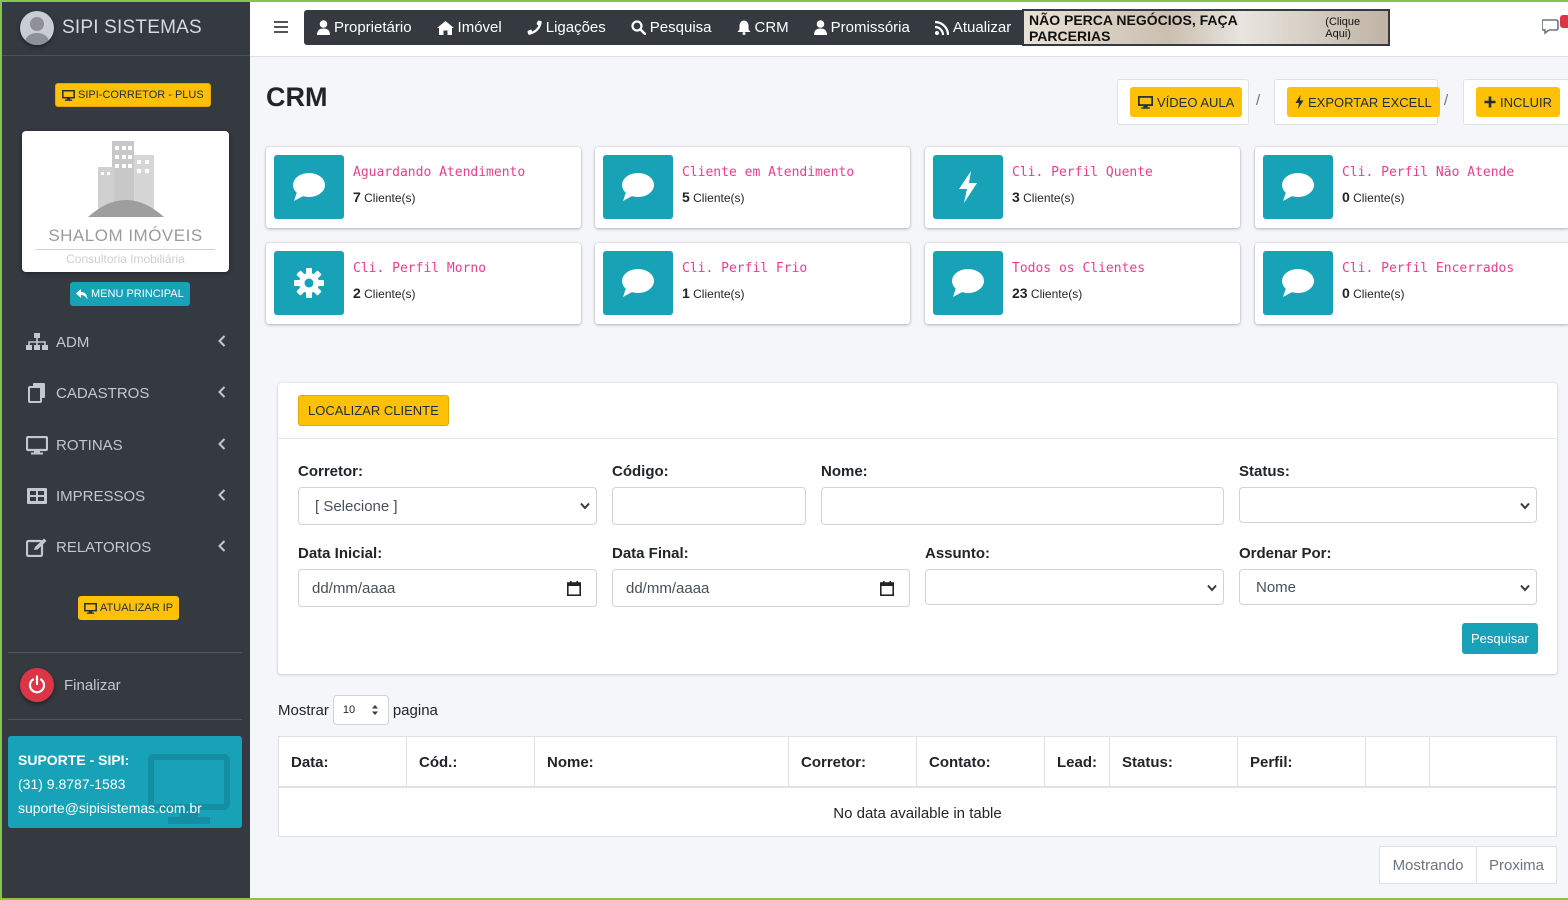 The image size is (1568, 900). Describe the element at coordinates (125, 547) in the screenshot. I see `sidebar-item-relatorios: RELATORIOS` at that location.